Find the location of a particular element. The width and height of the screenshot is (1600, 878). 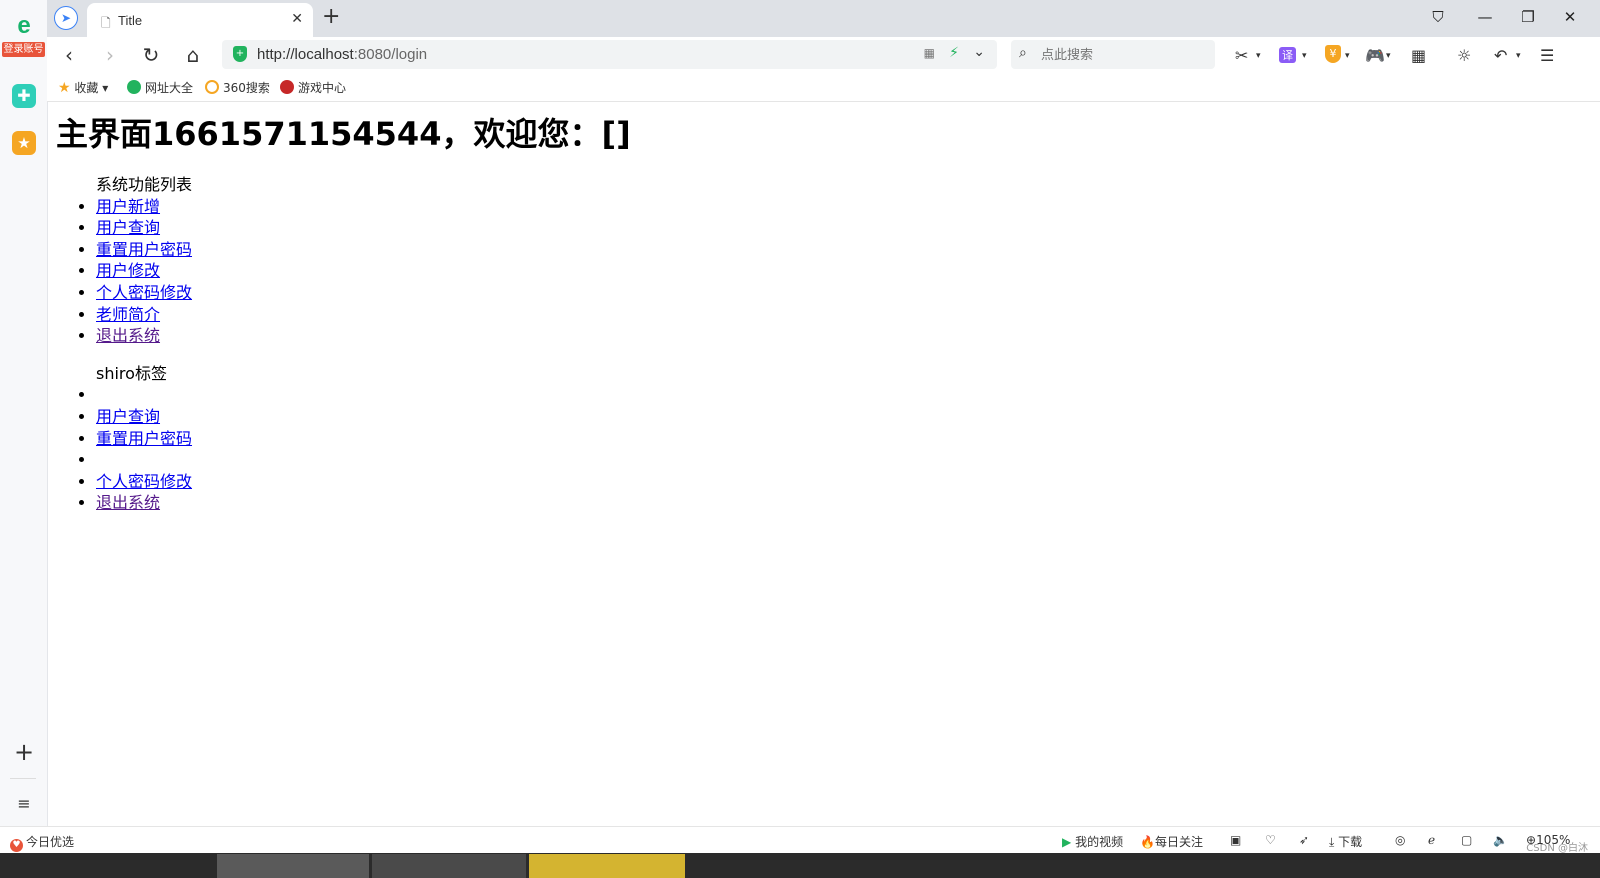

star-icon: ★ is located at coordinates (64, 88).